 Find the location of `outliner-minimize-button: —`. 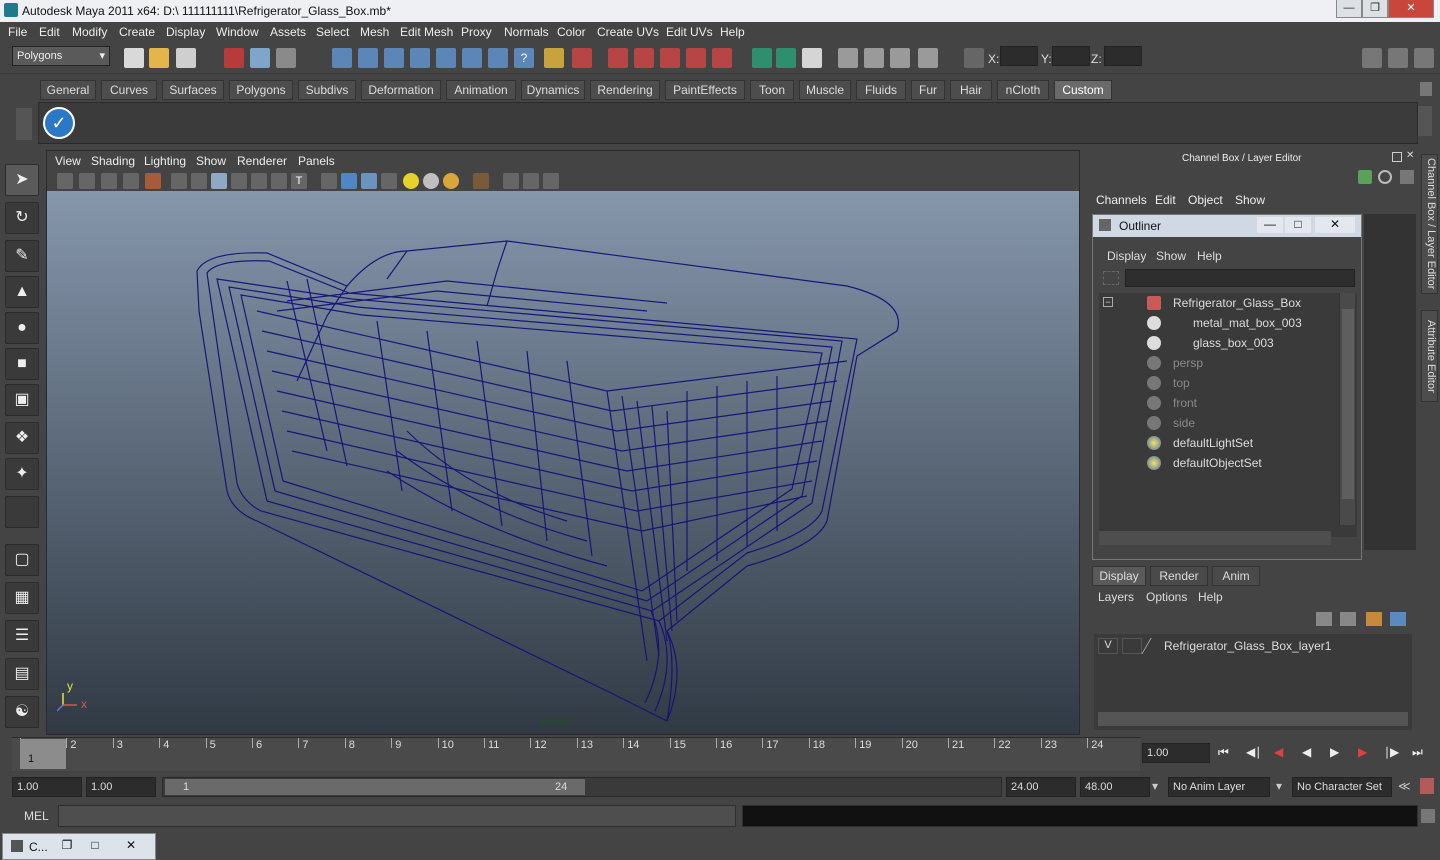

outliner-minimize-button: — is located at coordinates (1270, 225).